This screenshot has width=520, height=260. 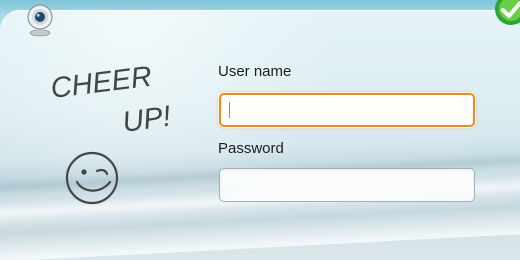 I want to click on webcam-icon, so click(x=40, y=20).